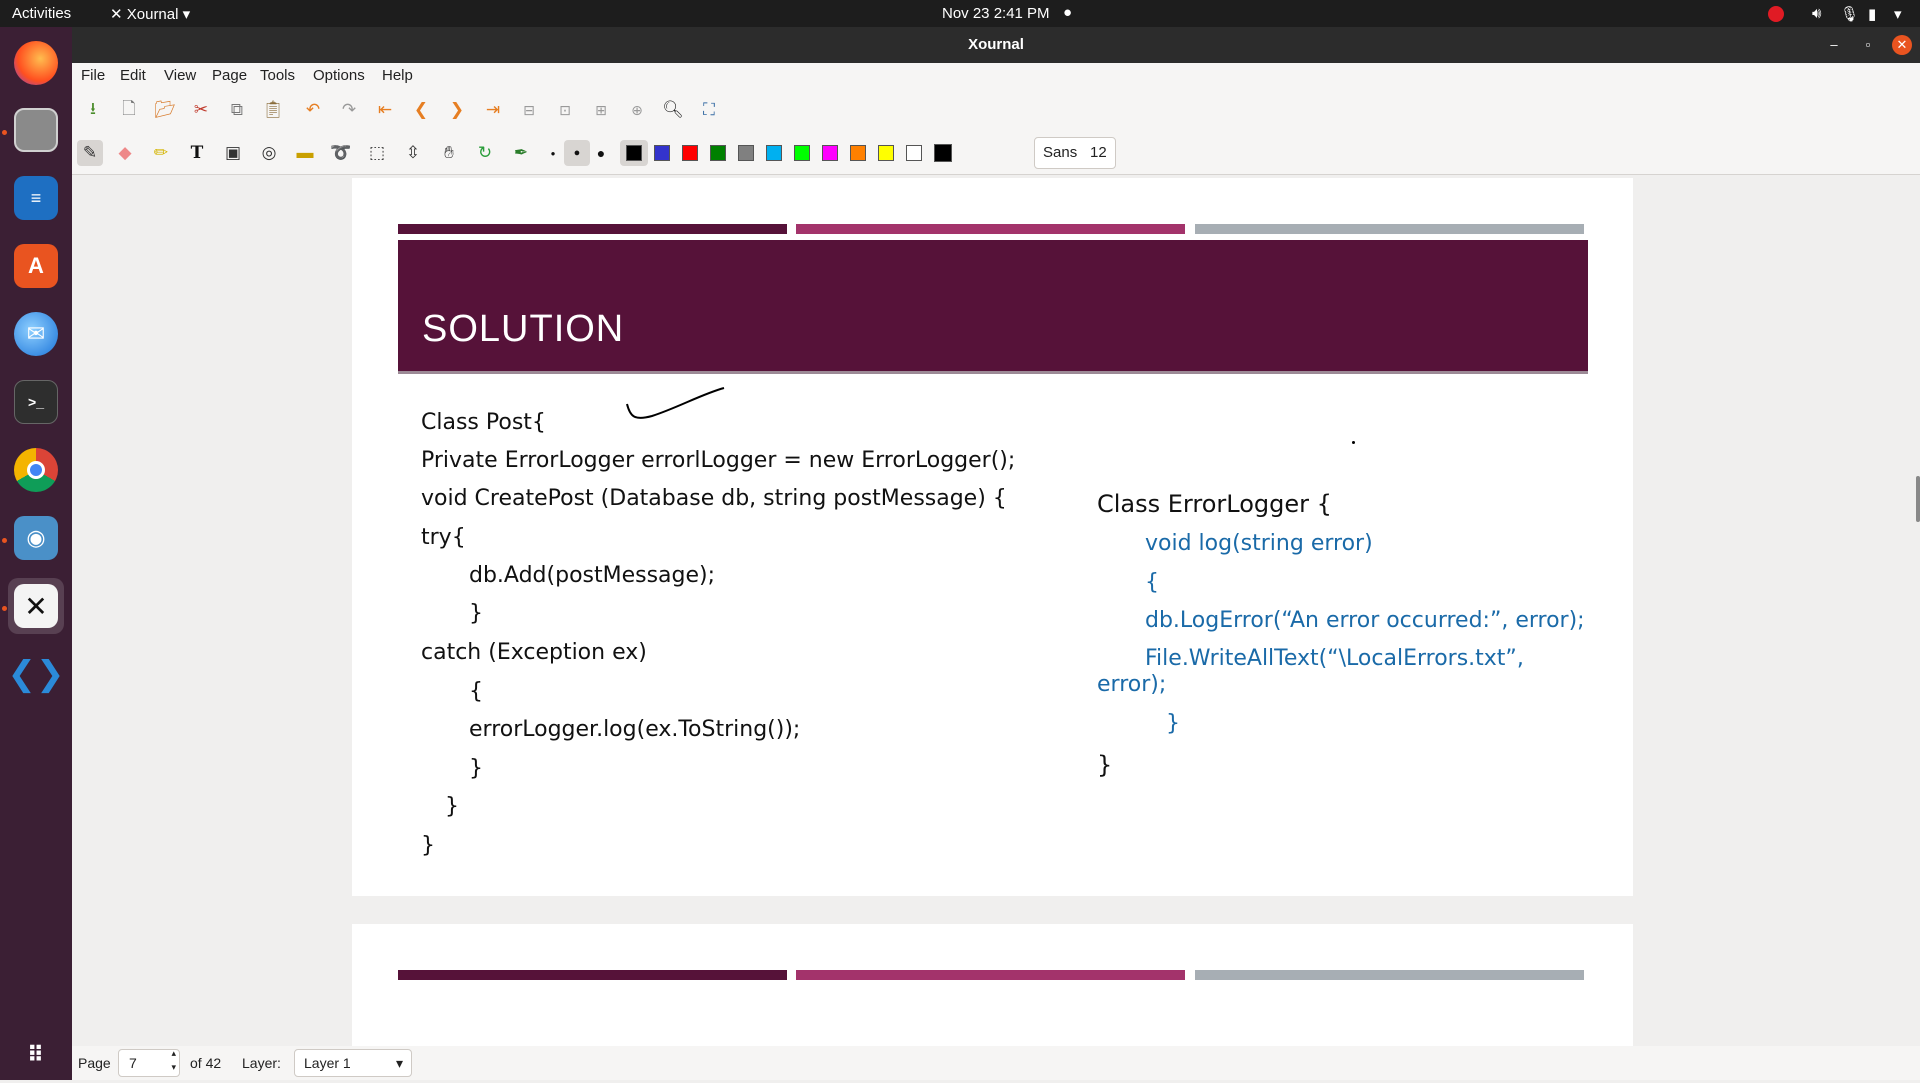  What do you see at coordinates (457, 110) in the screenshot?
I see `next-page-icon: ❯` at bounding box center [457, 110].